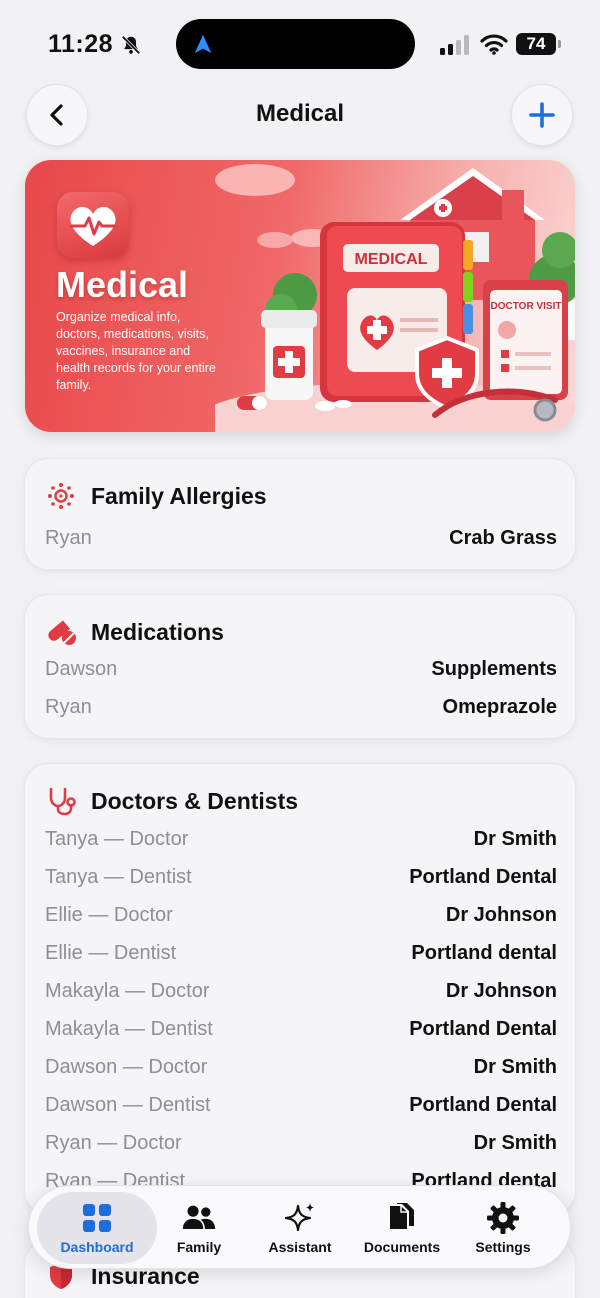  Describe the element at coordinates (503, 537) in the screenshot. I see `row-value: Crab Grass` at that location.